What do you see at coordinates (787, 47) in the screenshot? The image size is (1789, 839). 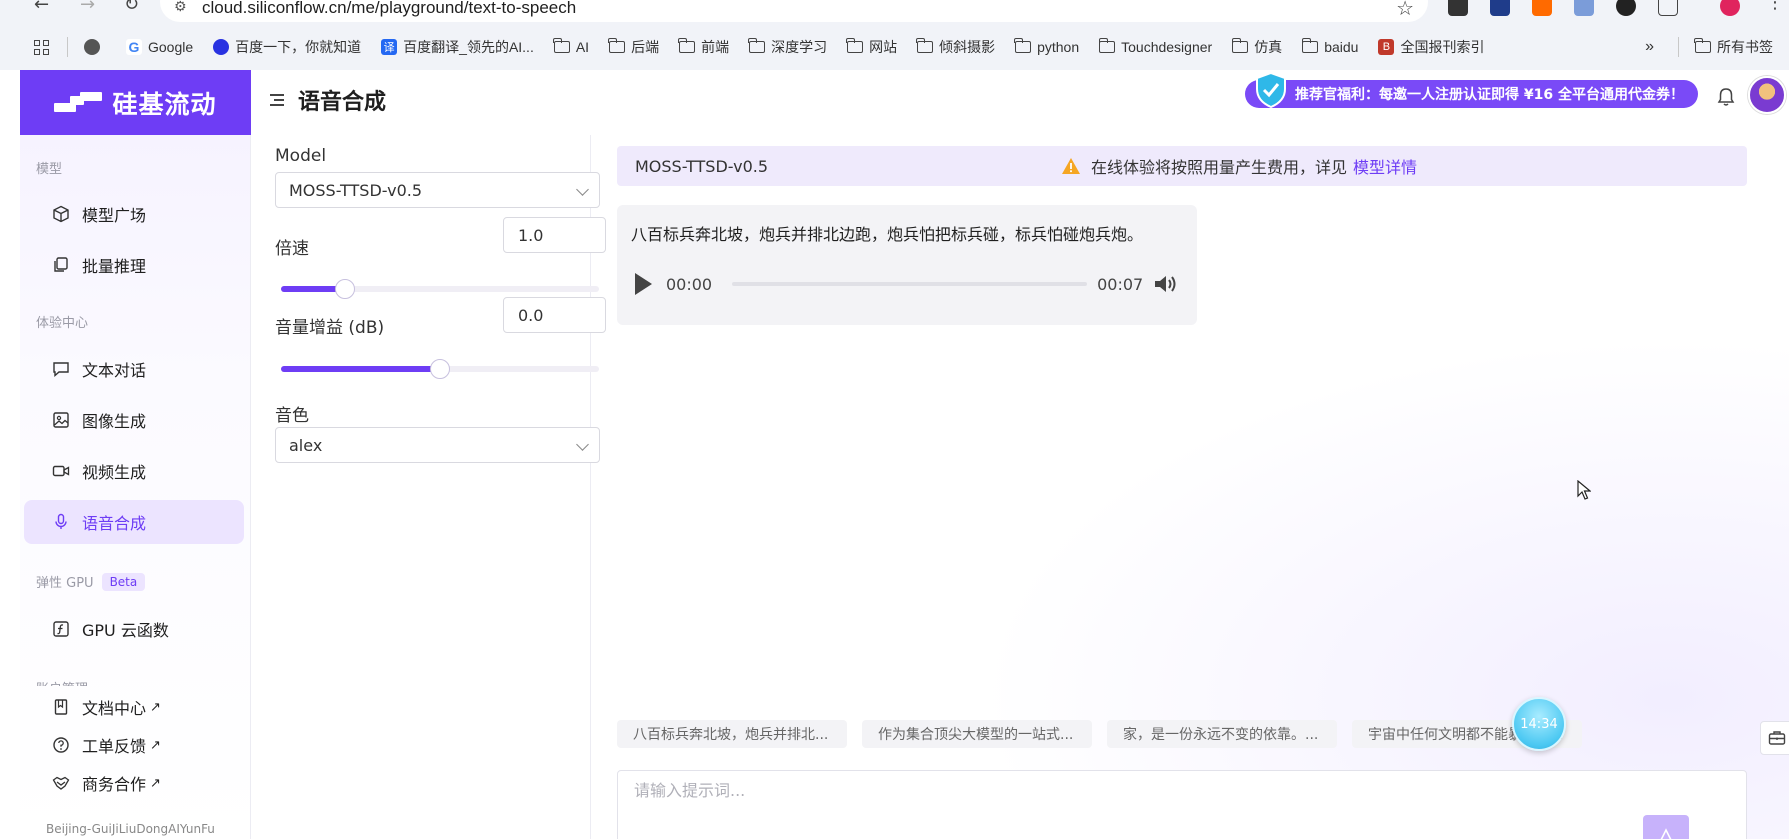 I see `bookmark-folder: 深度学习` at bounding box center [787, 47].